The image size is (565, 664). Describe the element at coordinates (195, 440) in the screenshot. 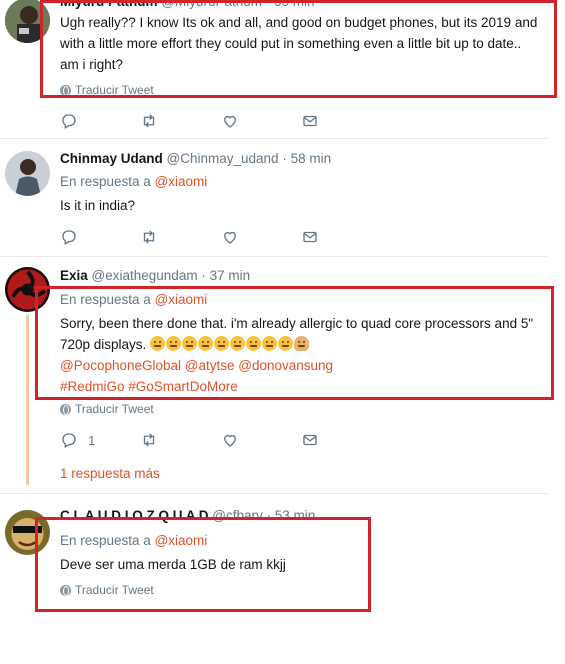

I see `tweet-actions: 1` at that location.